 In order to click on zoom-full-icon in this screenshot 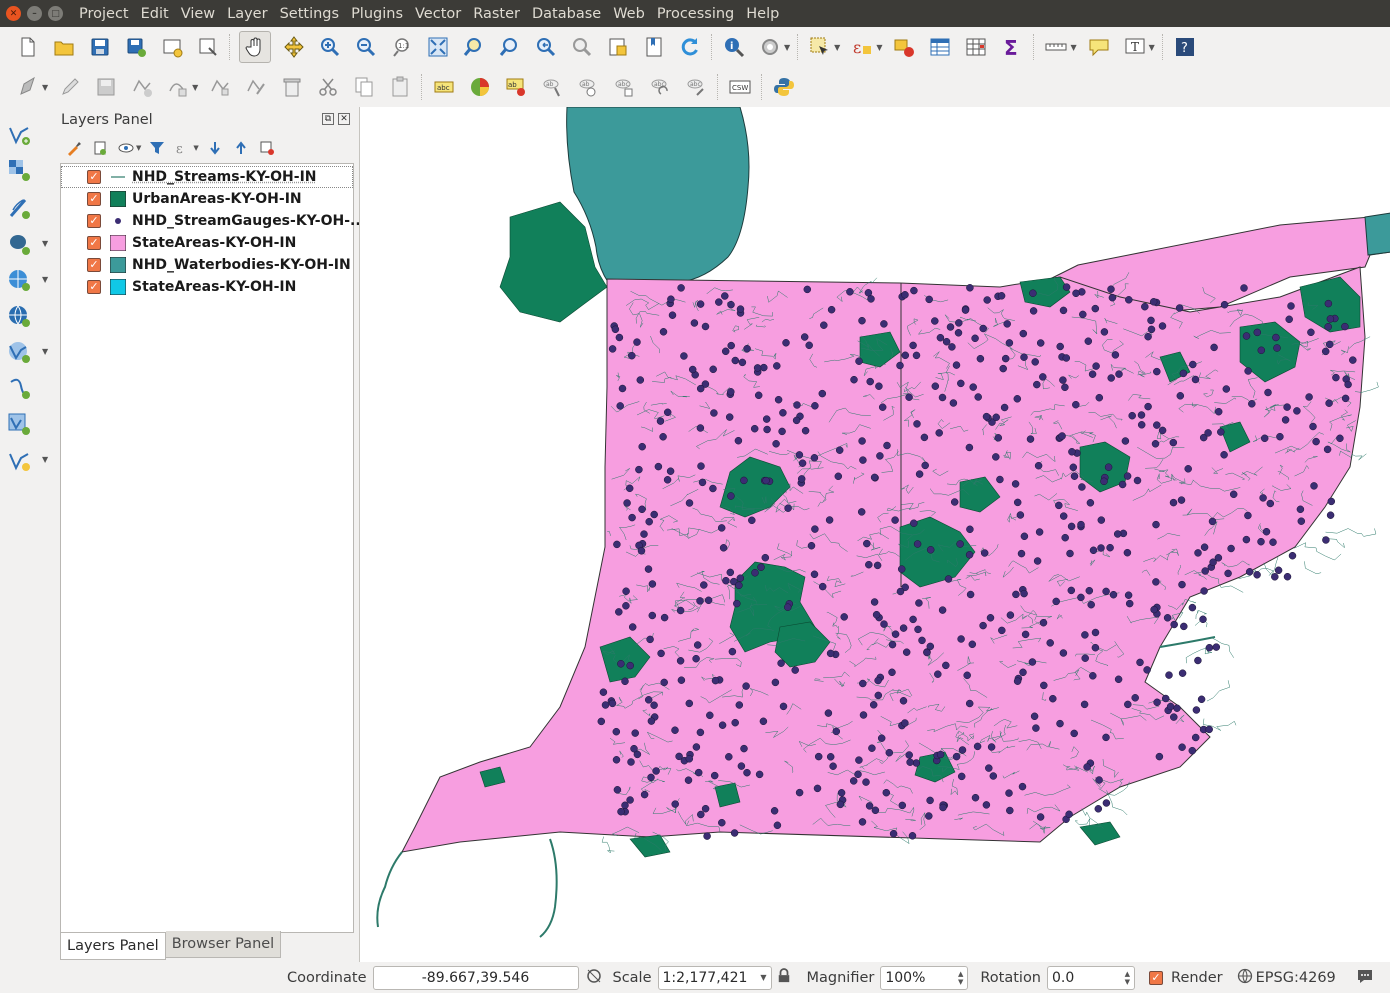, I will do `click(438, 47)`.